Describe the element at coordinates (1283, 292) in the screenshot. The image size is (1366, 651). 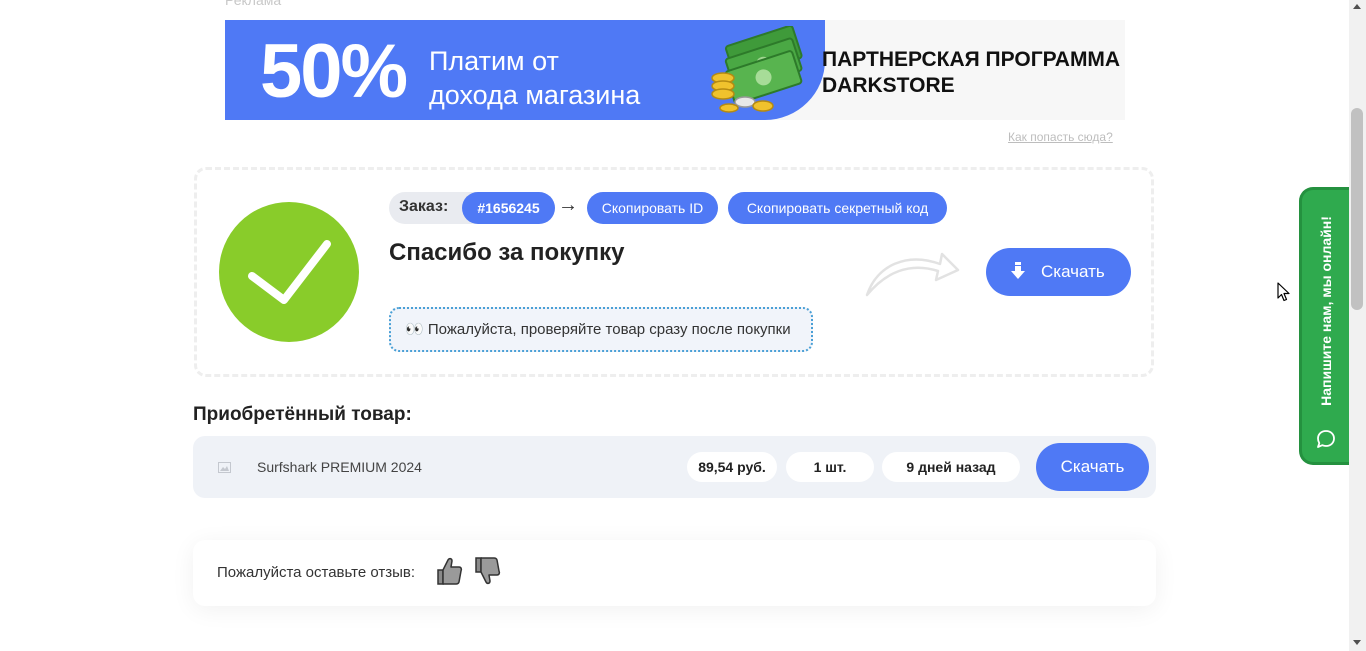
I see `mouse-cursor-icon` at that location.